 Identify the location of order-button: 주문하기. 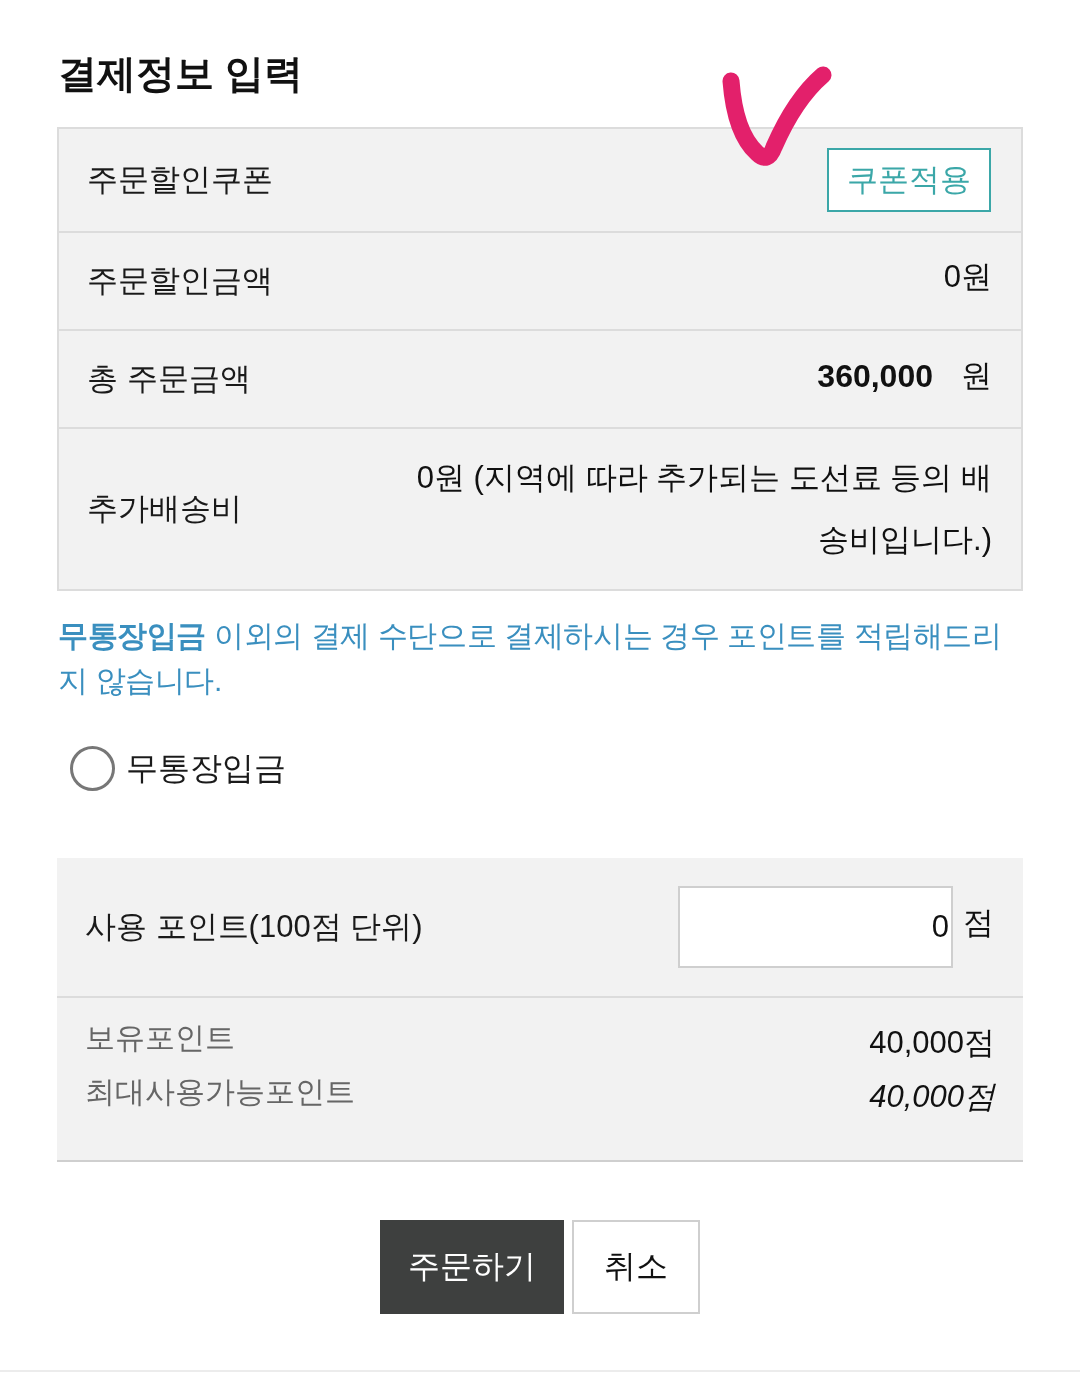
(472, 1266).